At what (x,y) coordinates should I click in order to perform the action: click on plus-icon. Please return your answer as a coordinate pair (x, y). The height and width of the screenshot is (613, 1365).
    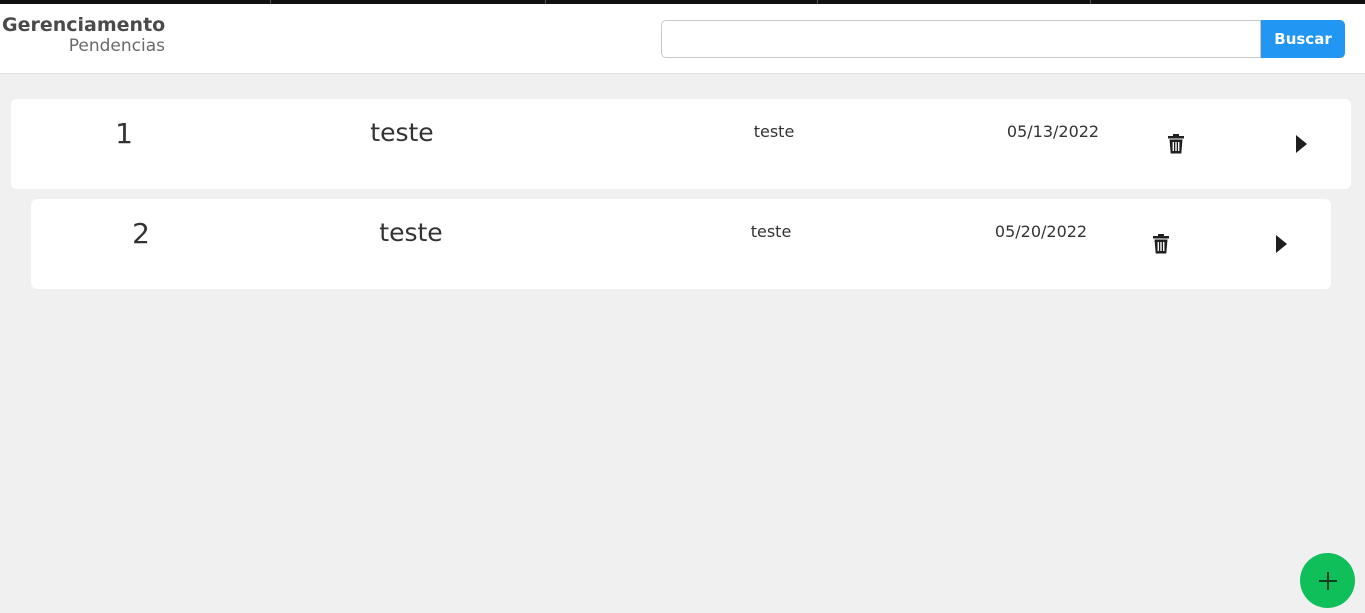
    Looking at the image, I should click on (1327, 580).